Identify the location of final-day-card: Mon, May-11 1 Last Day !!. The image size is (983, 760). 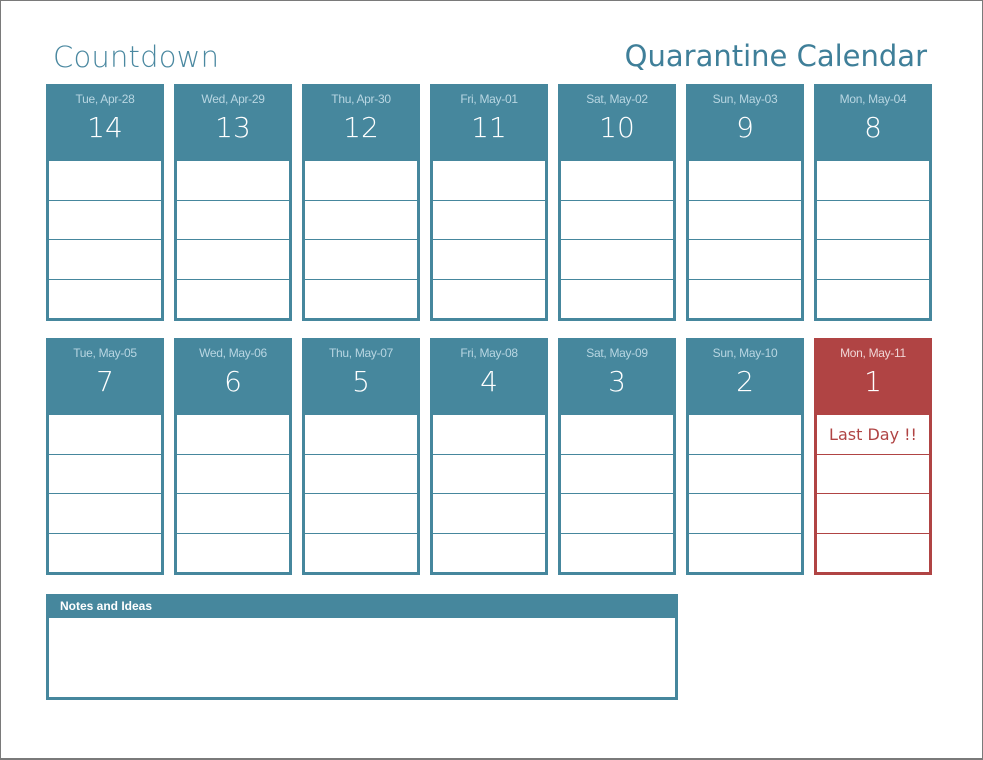
(873, 456).